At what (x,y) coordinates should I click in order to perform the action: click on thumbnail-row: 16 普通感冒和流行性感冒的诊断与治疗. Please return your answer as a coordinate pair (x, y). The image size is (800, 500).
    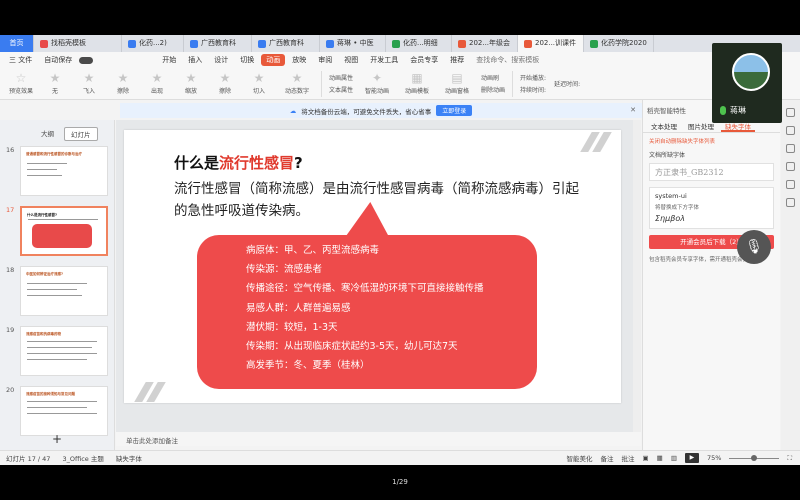
    Looking at the image, I should click on (57, 171).